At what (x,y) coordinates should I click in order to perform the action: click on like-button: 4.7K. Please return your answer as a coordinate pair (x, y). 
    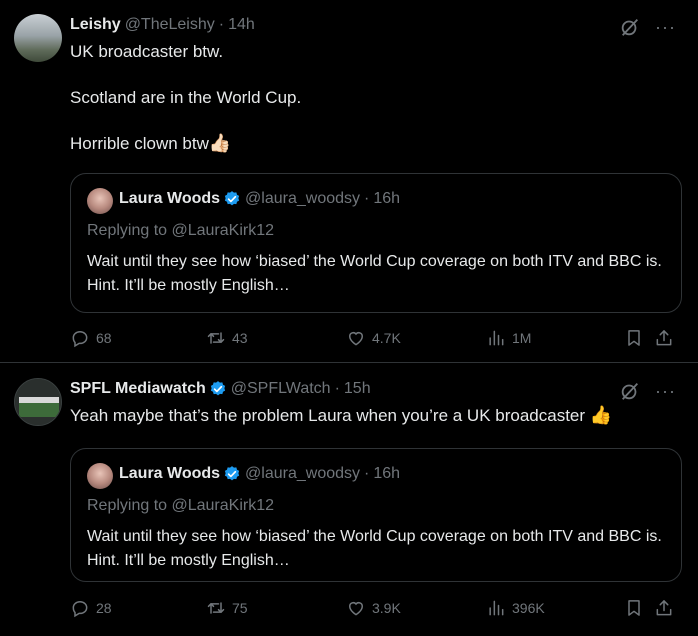
    Looking at the image, I should click on (373, 338).